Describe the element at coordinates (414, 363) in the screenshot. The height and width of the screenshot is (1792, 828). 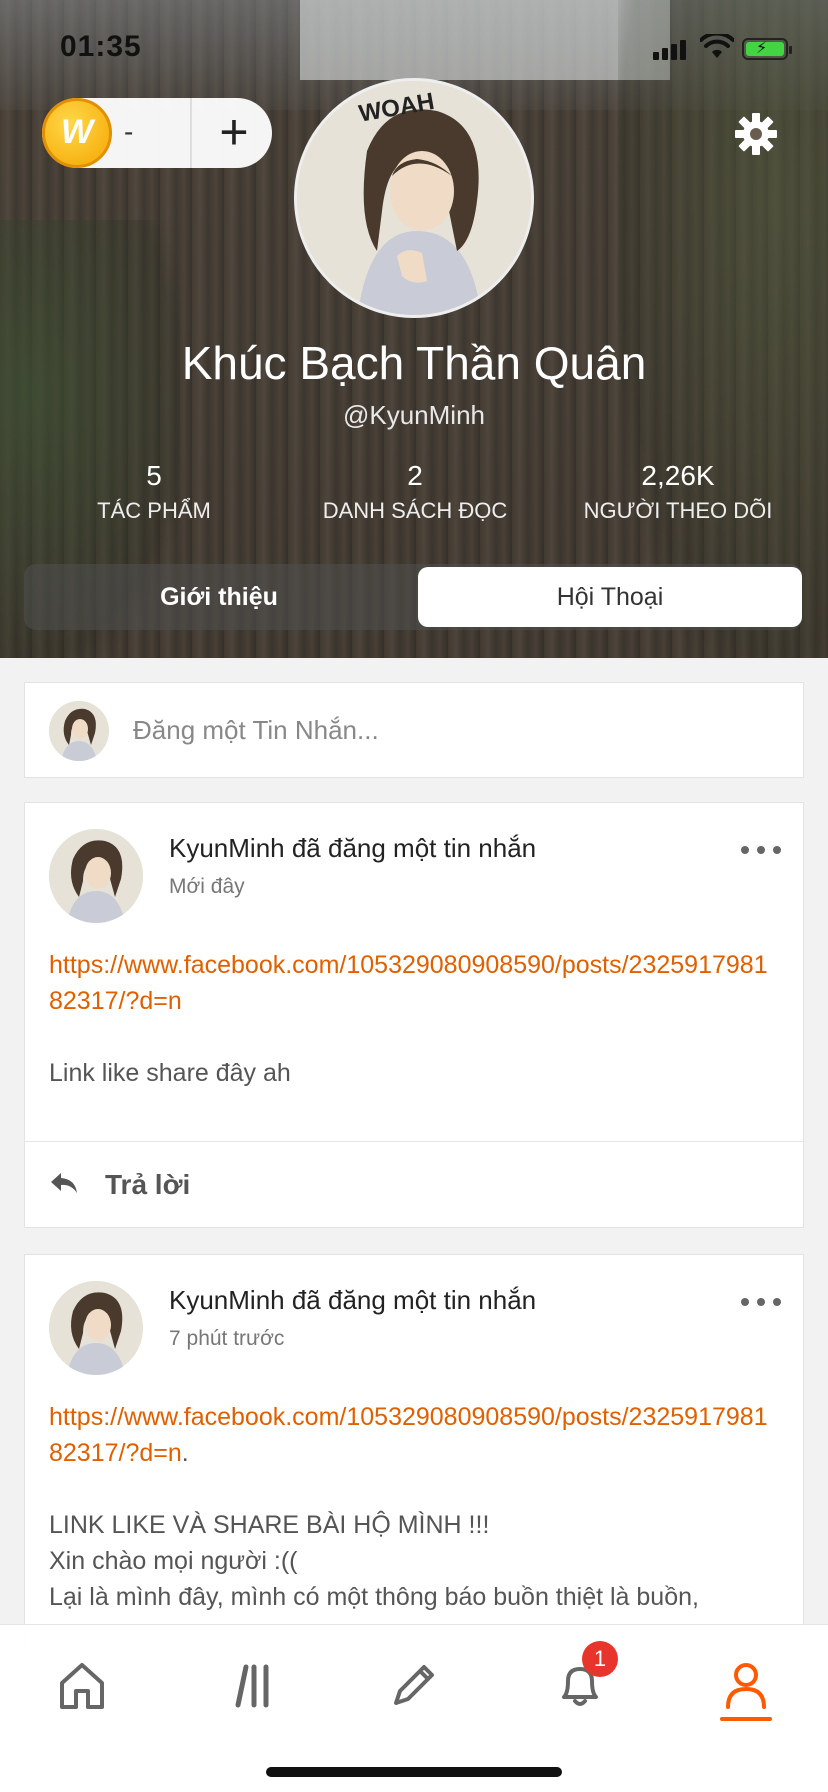
I see `profile-name: Khúc Bạch Thần Quân` at that location.